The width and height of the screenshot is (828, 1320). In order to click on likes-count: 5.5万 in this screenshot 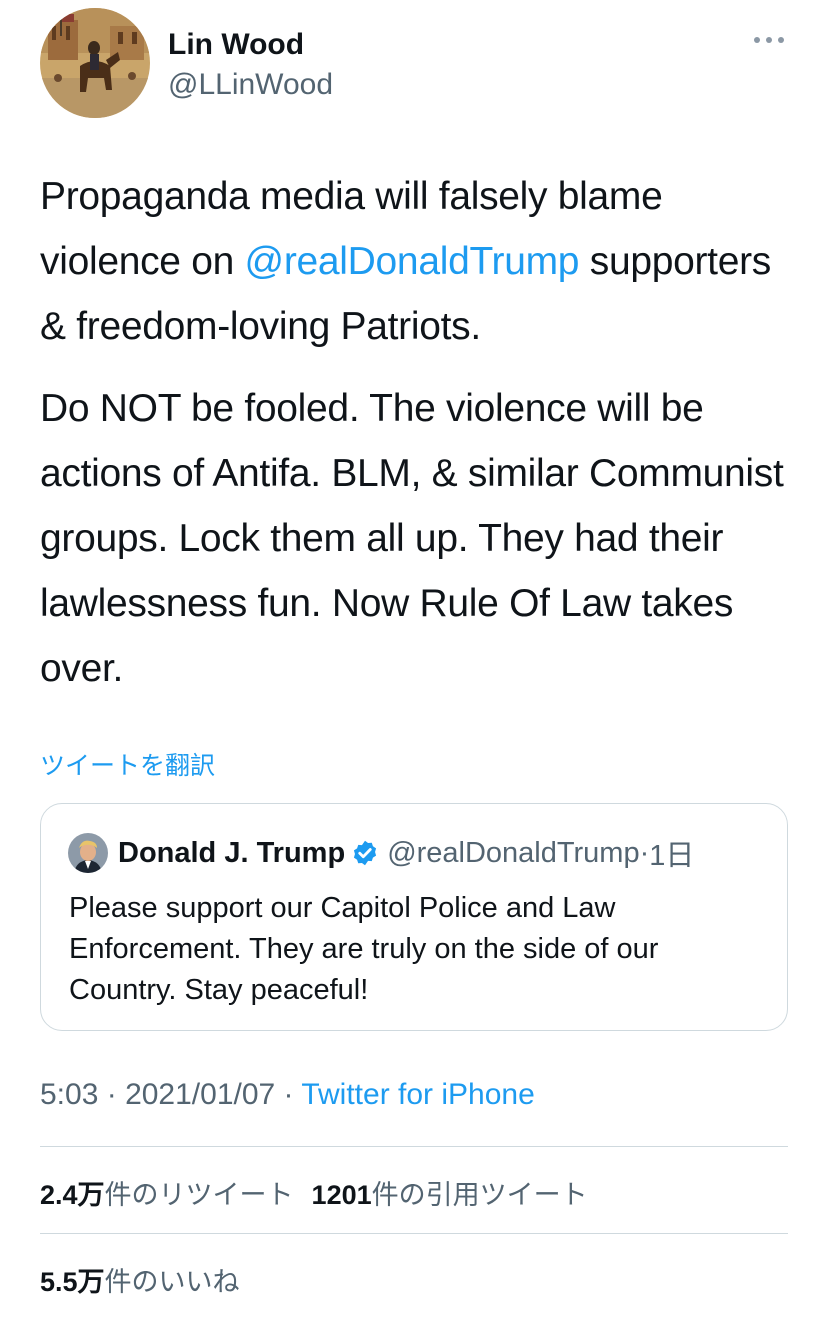, I will do `click(72, 1282)`.